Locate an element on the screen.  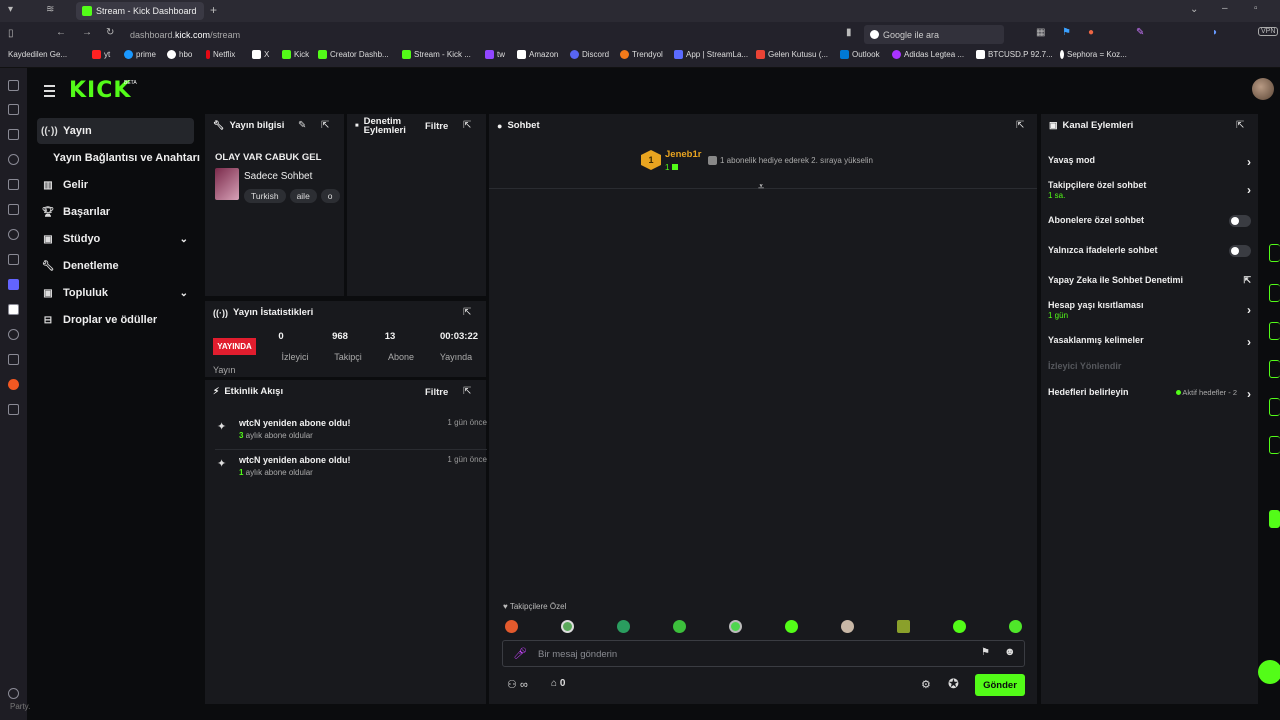
bookmark-item: Trendyol is located at coordinates (641, 54).